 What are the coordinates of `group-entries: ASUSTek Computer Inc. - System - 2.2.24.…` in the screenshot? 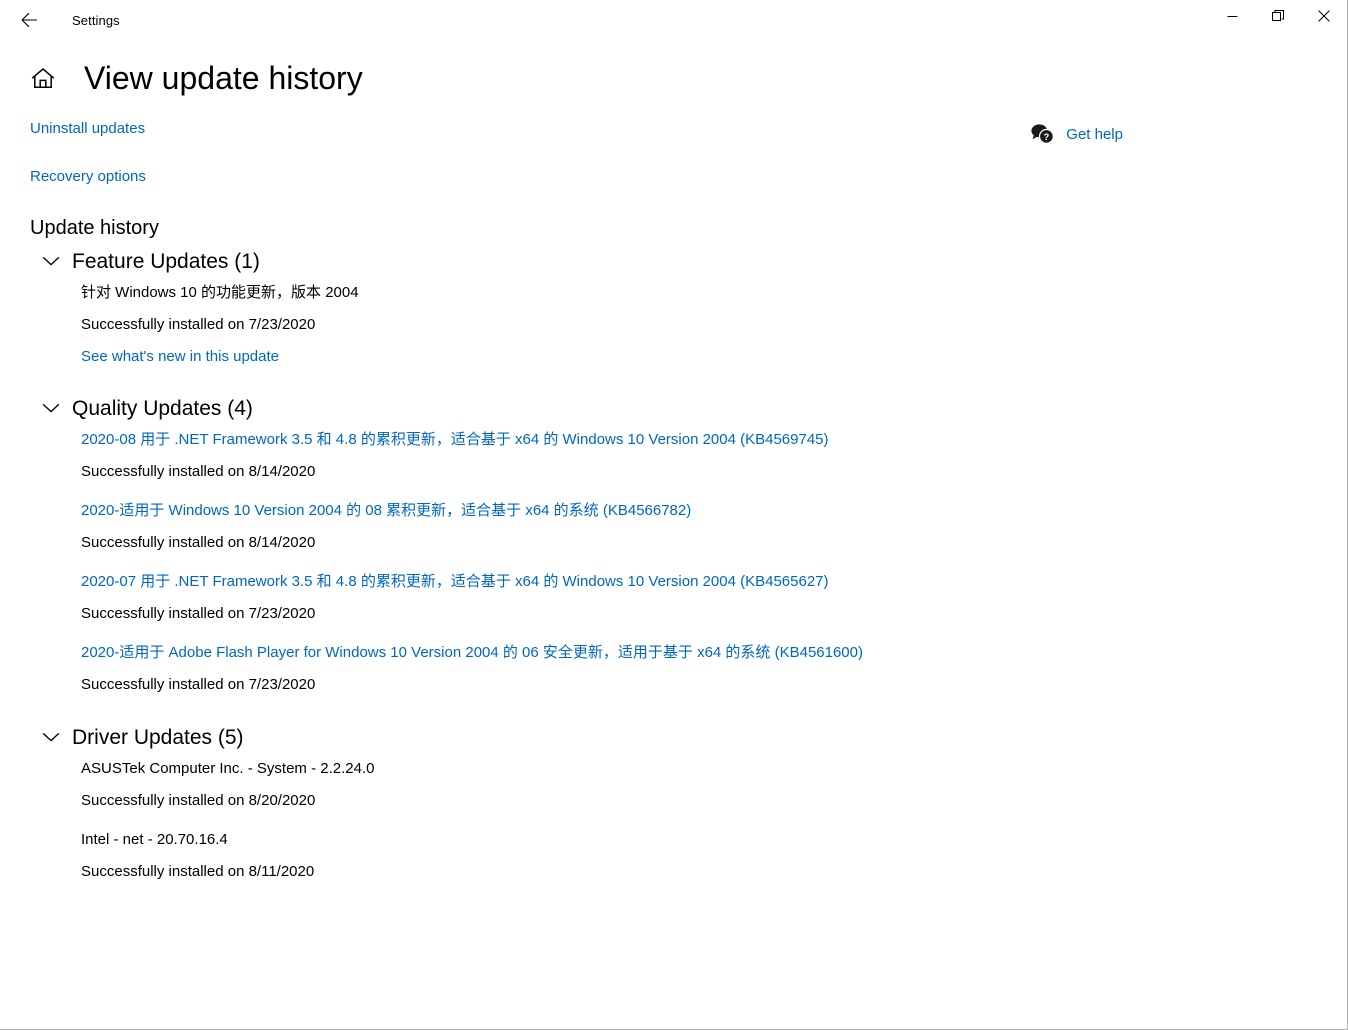 It's located at (673, 820).